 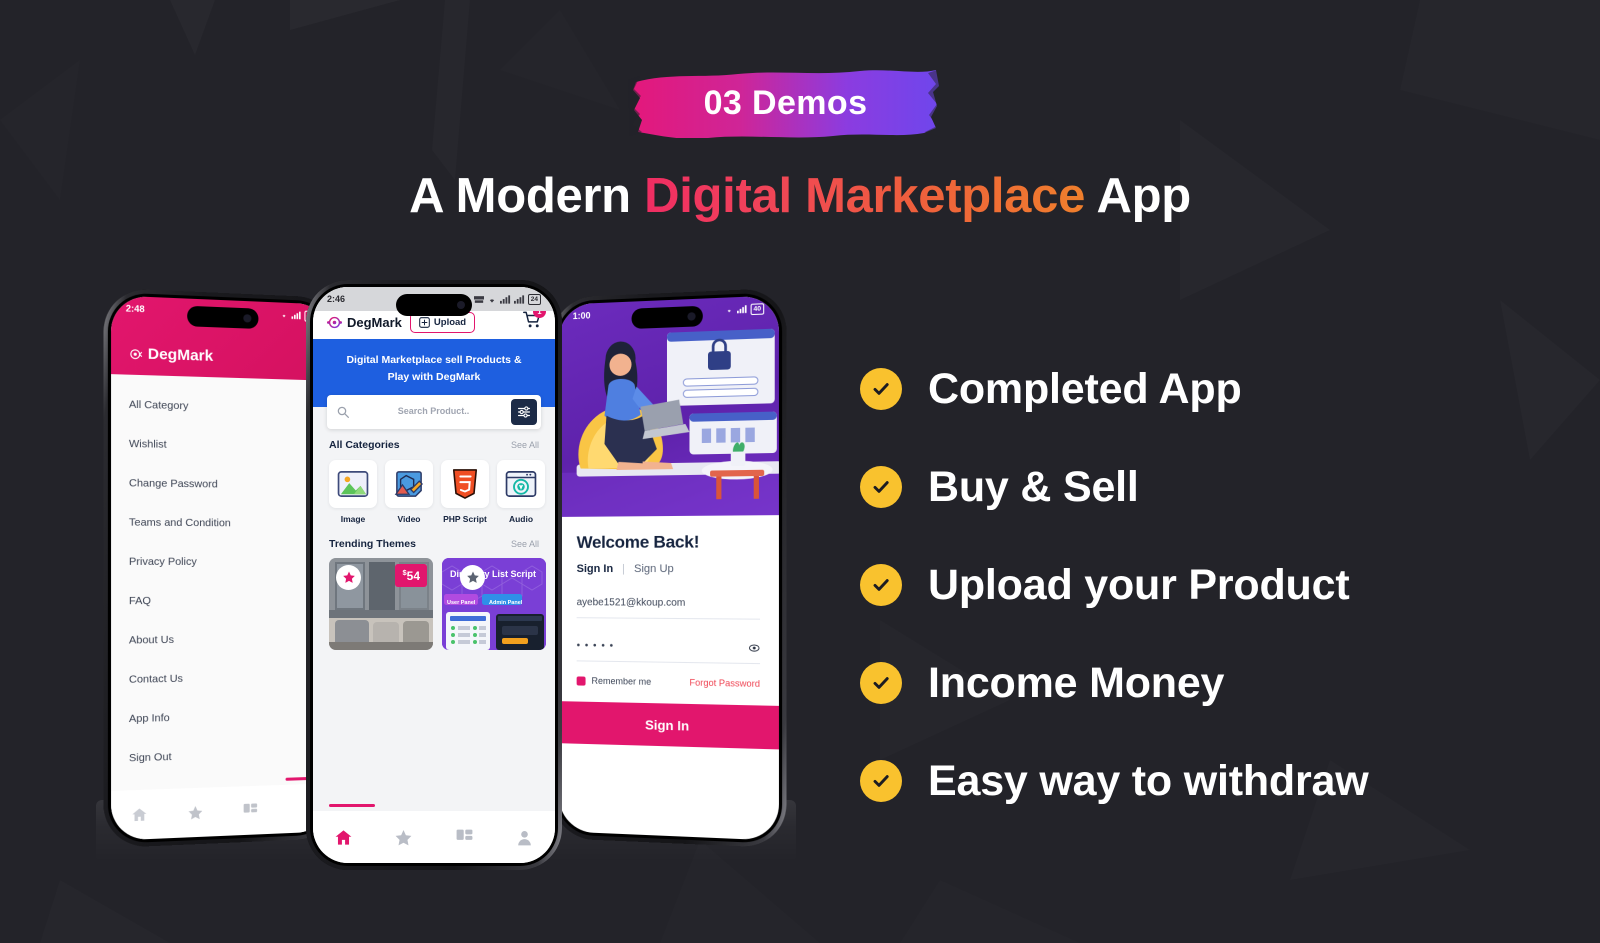 I want to click on headline-highlight: Digital Marketplace, so click(x=865, y=196).